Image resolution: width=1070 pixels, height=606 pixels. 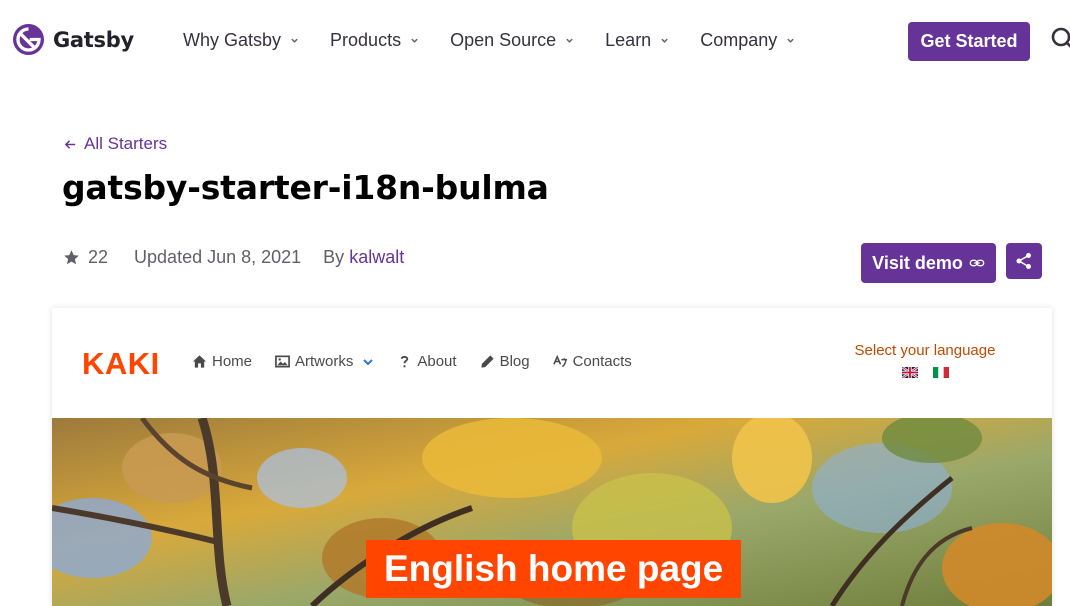 I want to click on arrow-left-icon, so click(x=70, y=144).